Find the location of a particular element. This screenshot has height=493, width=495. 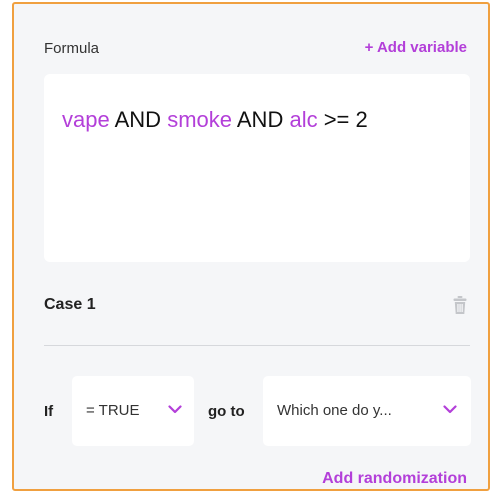

condition-select: = TRUE is located at coordinates (133, 411).